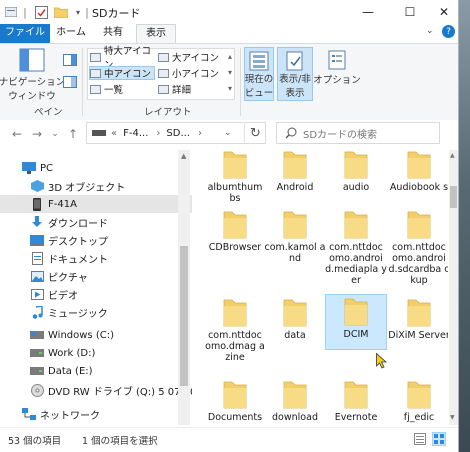 This screenshot has height=452, width=470. Describe the element at coordinates (99, 168) in the screenshot. I see `nav-item-pc: PC` at that location.